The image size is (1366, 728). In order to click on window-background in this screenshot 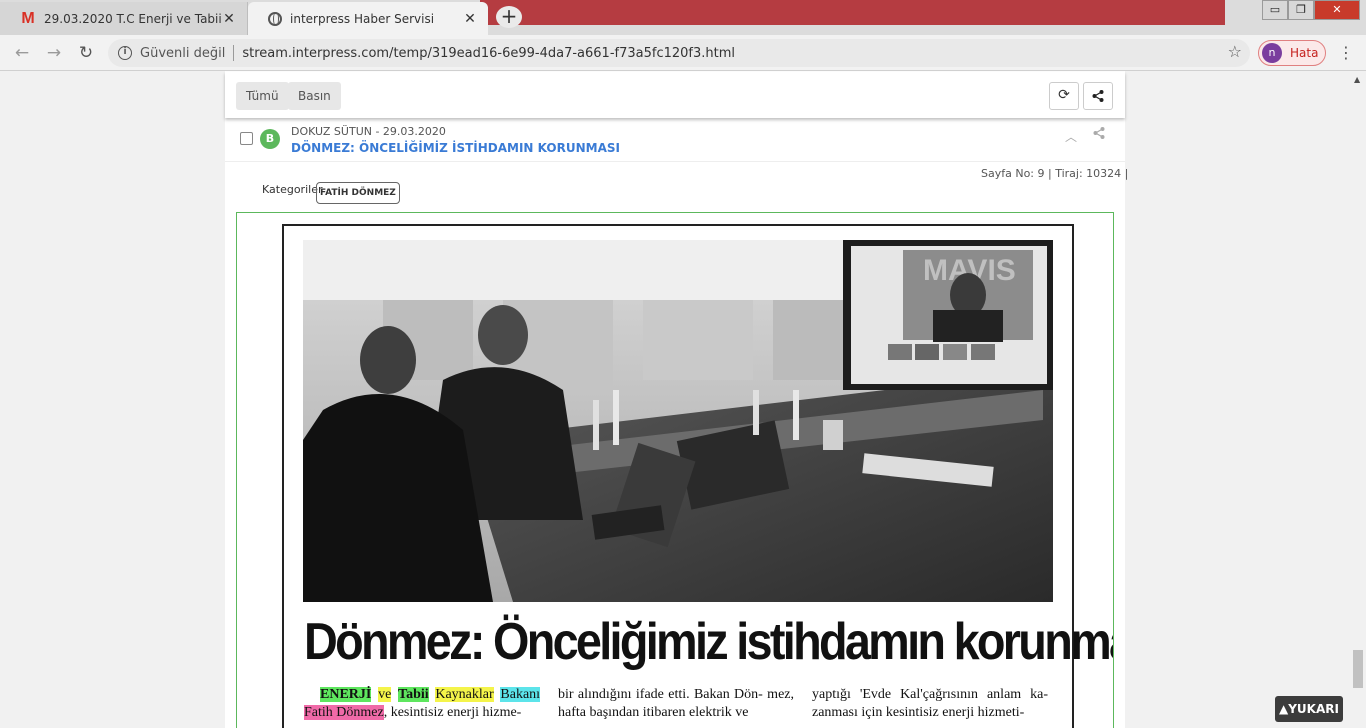, I will do `click(852, 12)`.